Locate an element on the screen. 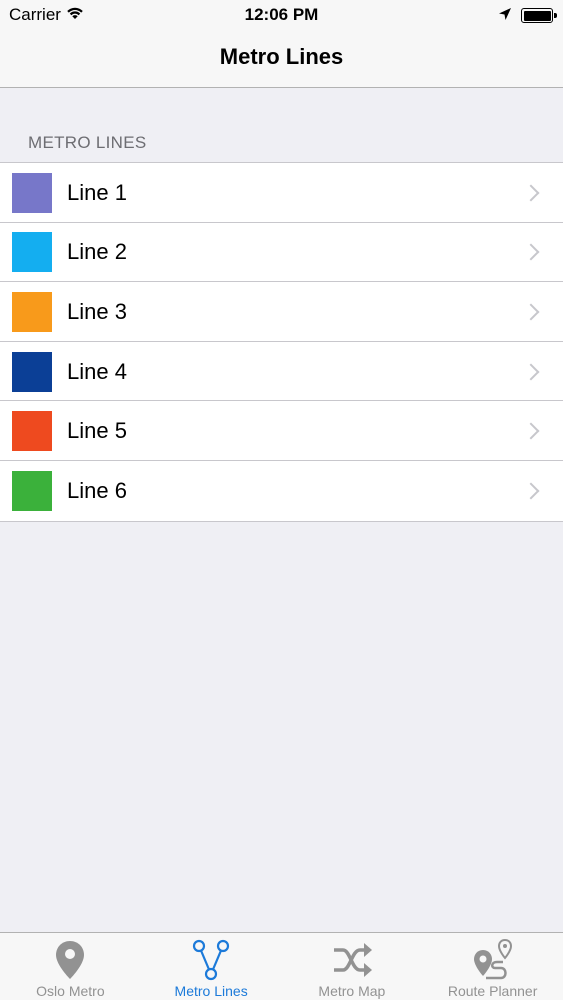 The image size is (563, 1000). line-label: Line 3 is located at coordinates (97, 311).